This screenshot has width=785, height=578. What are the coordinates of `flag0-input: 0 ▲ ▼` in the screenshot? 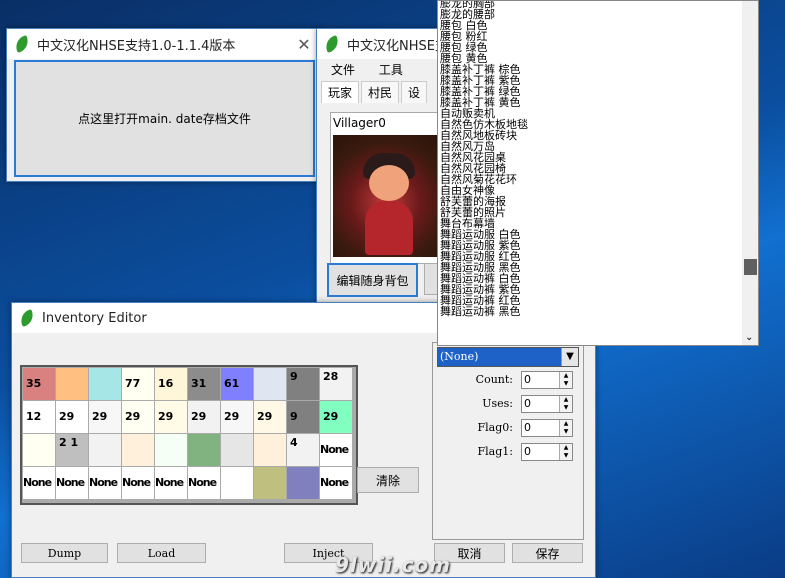 It's located at (547, 428).